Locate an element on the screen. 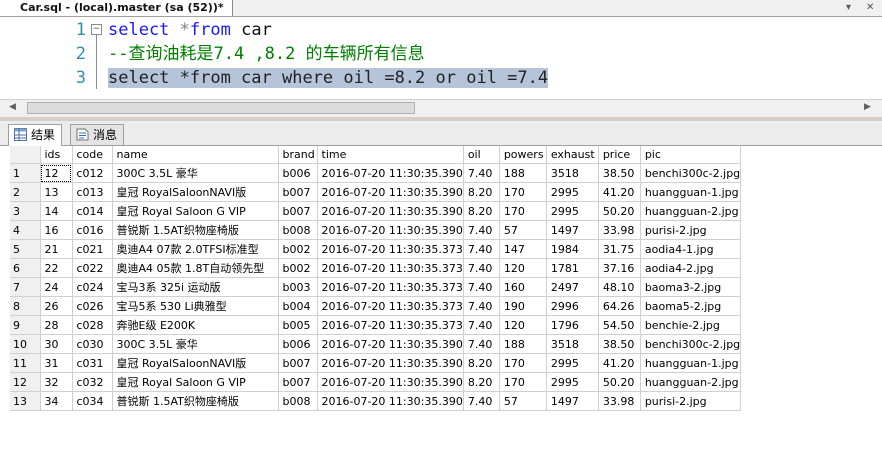 This screenshot has height=464, width=882. cell-powers: 170 is located at coordinates (523, 192).